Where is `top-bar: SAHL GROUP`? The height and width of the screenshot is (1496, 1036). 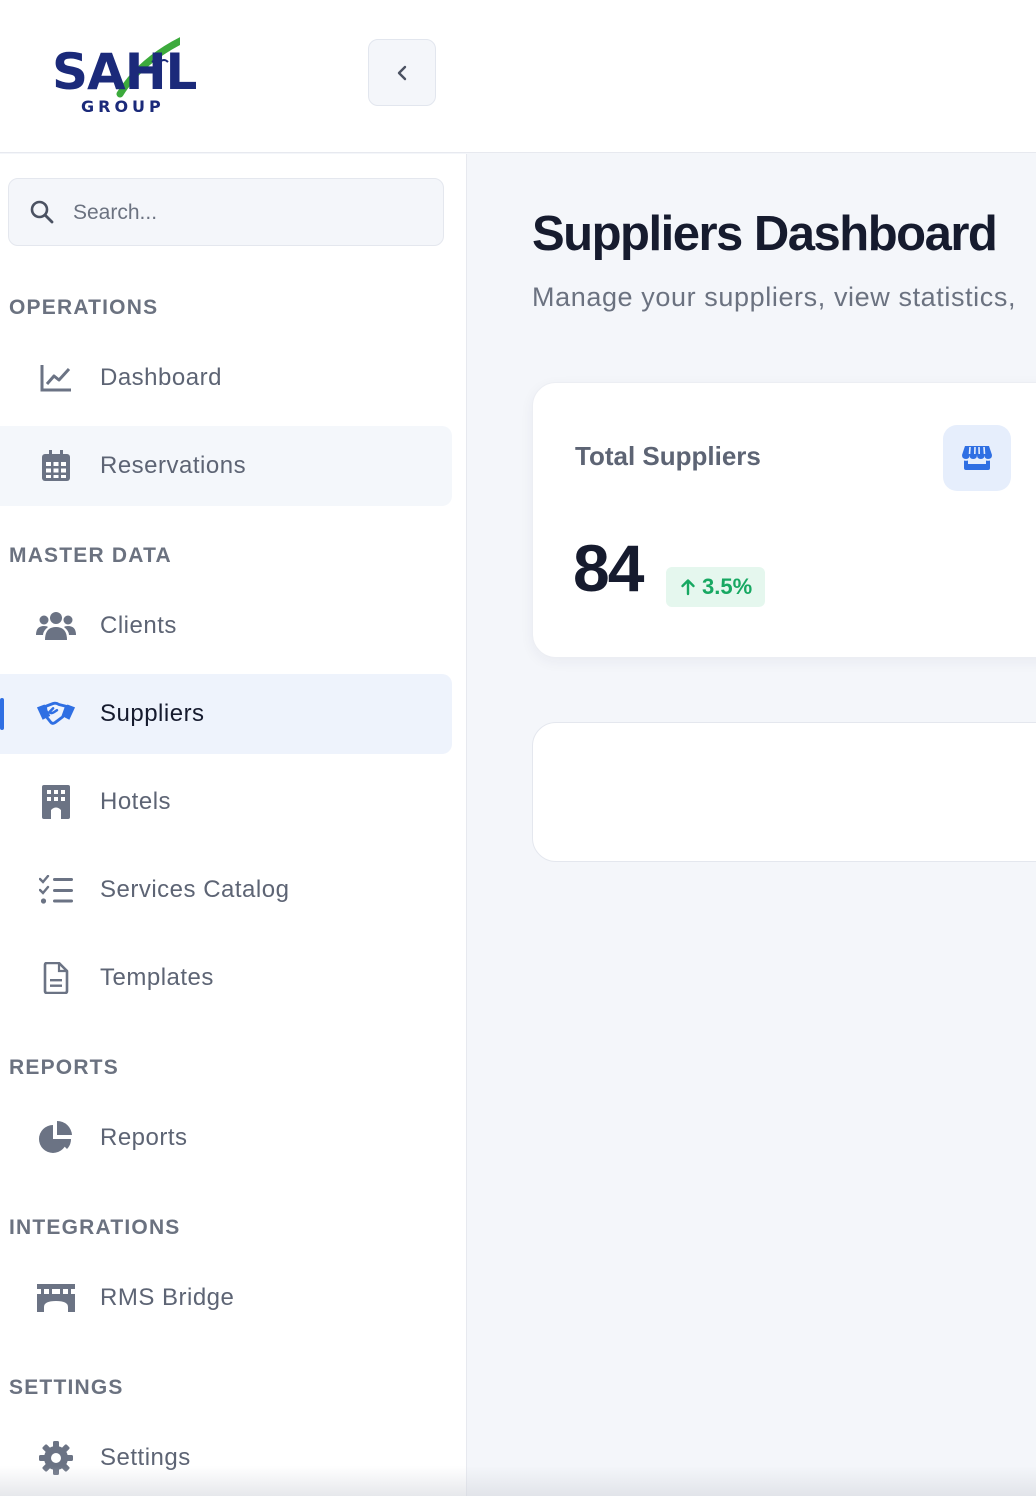 top-bar: SAHL GROUP is located at coordinates (518, 76).